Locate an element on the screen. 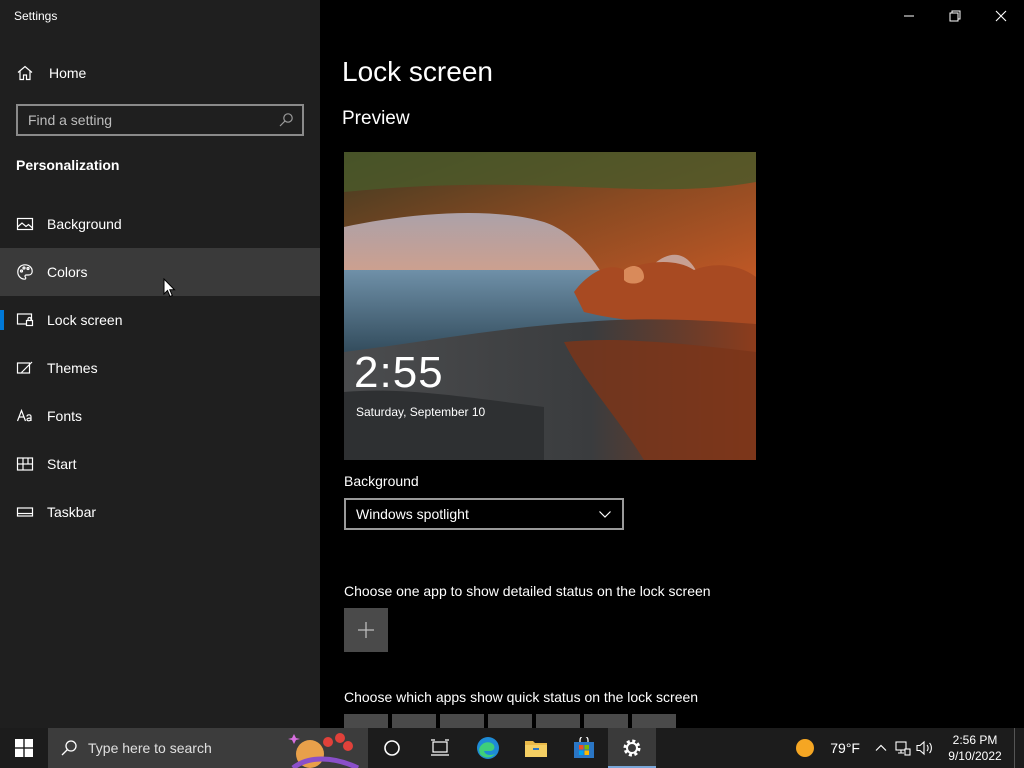  home-nav-item: Home is located at coordinates (160, 73).